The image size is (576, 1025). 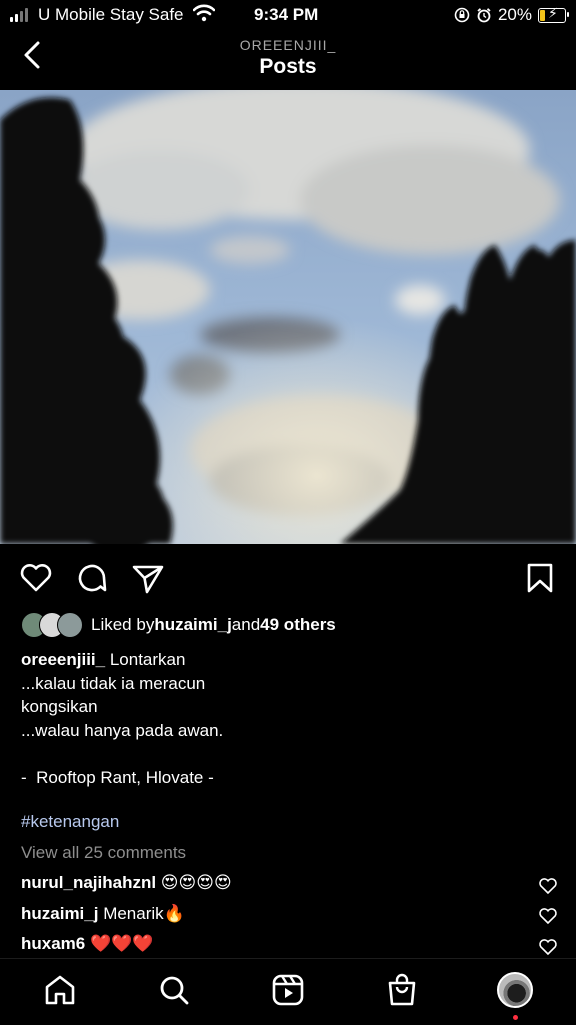 I want to click on comment-row: nurul_najihahznl 😍😍😍😍, so click(x=126, y=883).